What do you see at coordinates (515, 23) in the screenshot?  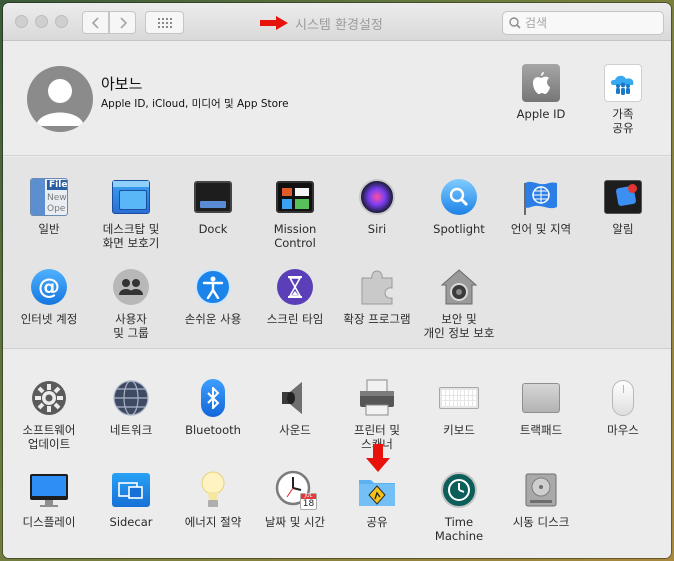 I see `search-icon` at bounding box center [515, 23].